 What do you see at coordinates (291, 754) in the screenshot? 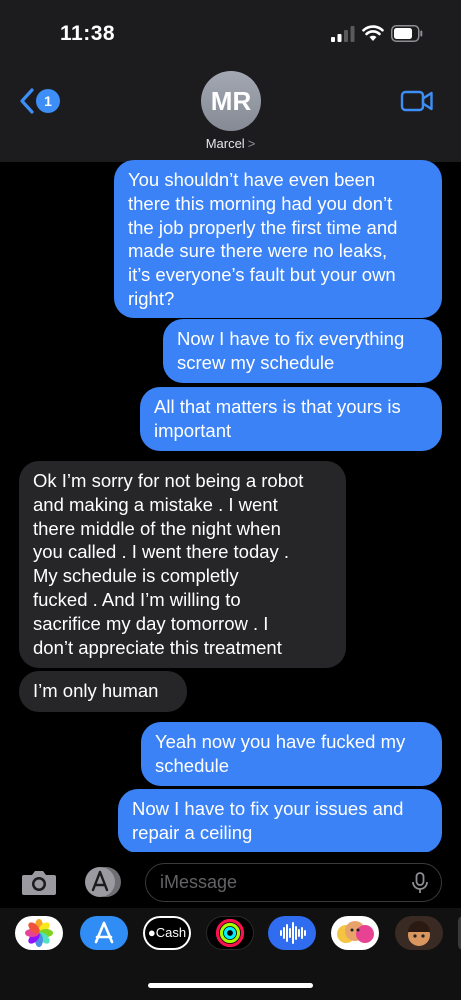
I see `message-bubble-sent: Yeah now you have fucked my schedule` at bounding box center [291, 754].